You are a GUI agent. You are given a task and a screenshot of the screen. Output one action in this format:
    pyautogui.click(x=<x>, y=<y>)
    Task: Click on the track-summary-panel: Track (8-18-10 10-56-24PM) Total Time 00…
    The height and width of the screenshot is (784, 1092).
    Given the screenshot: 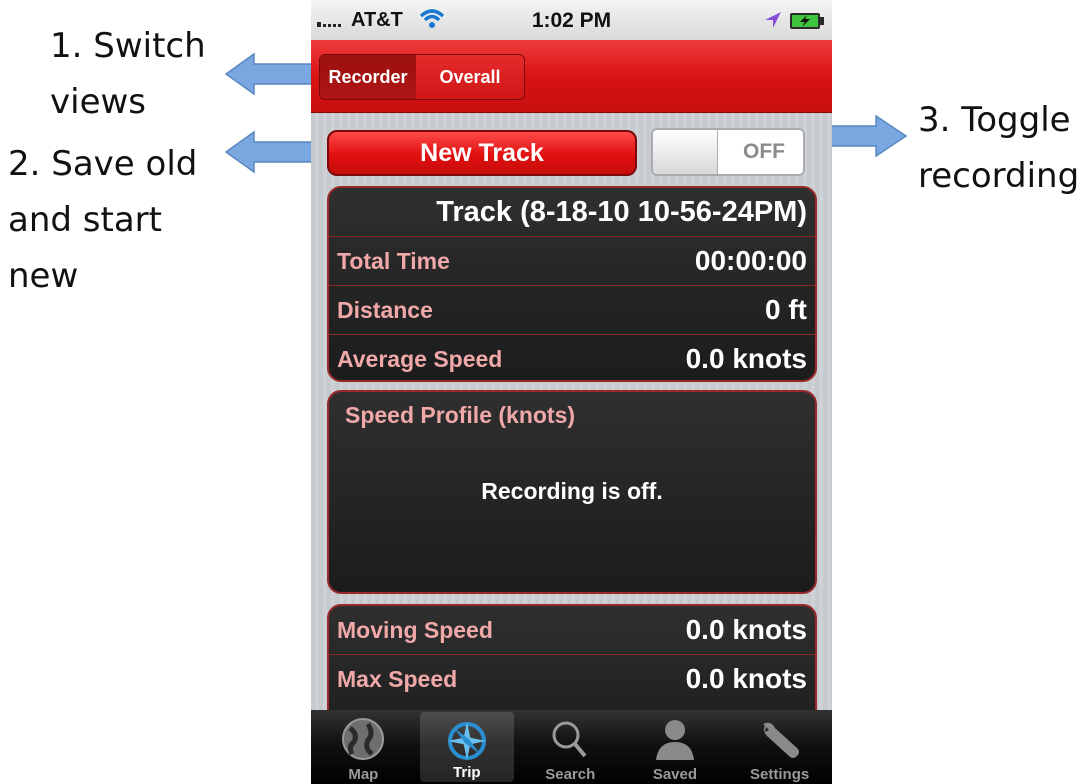 What is the action you would take?
    pyautogui.click(x=572, y=284)
    